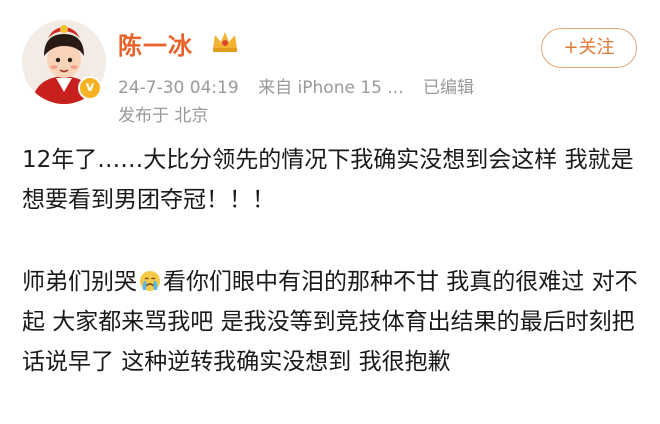 This screenshot has height=424, width=660. What do you see at coordinates (90, 88) in the screenshot?
I see `verified-badge-icon: v` at bounding box center [90, 88].